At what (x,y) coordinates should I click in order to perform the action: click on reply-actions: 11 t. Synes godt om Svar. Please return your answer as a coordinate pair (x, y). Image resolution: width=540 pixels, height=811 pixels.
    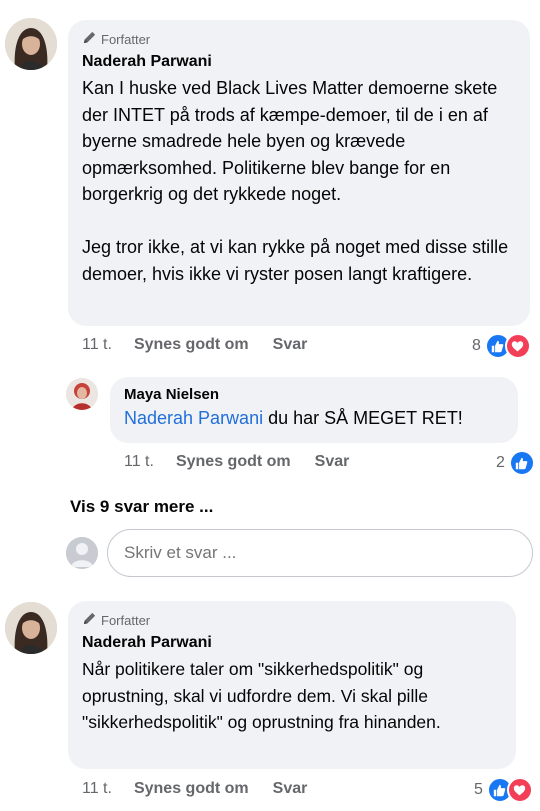
    Looking at the image, I should click on (248, 462).